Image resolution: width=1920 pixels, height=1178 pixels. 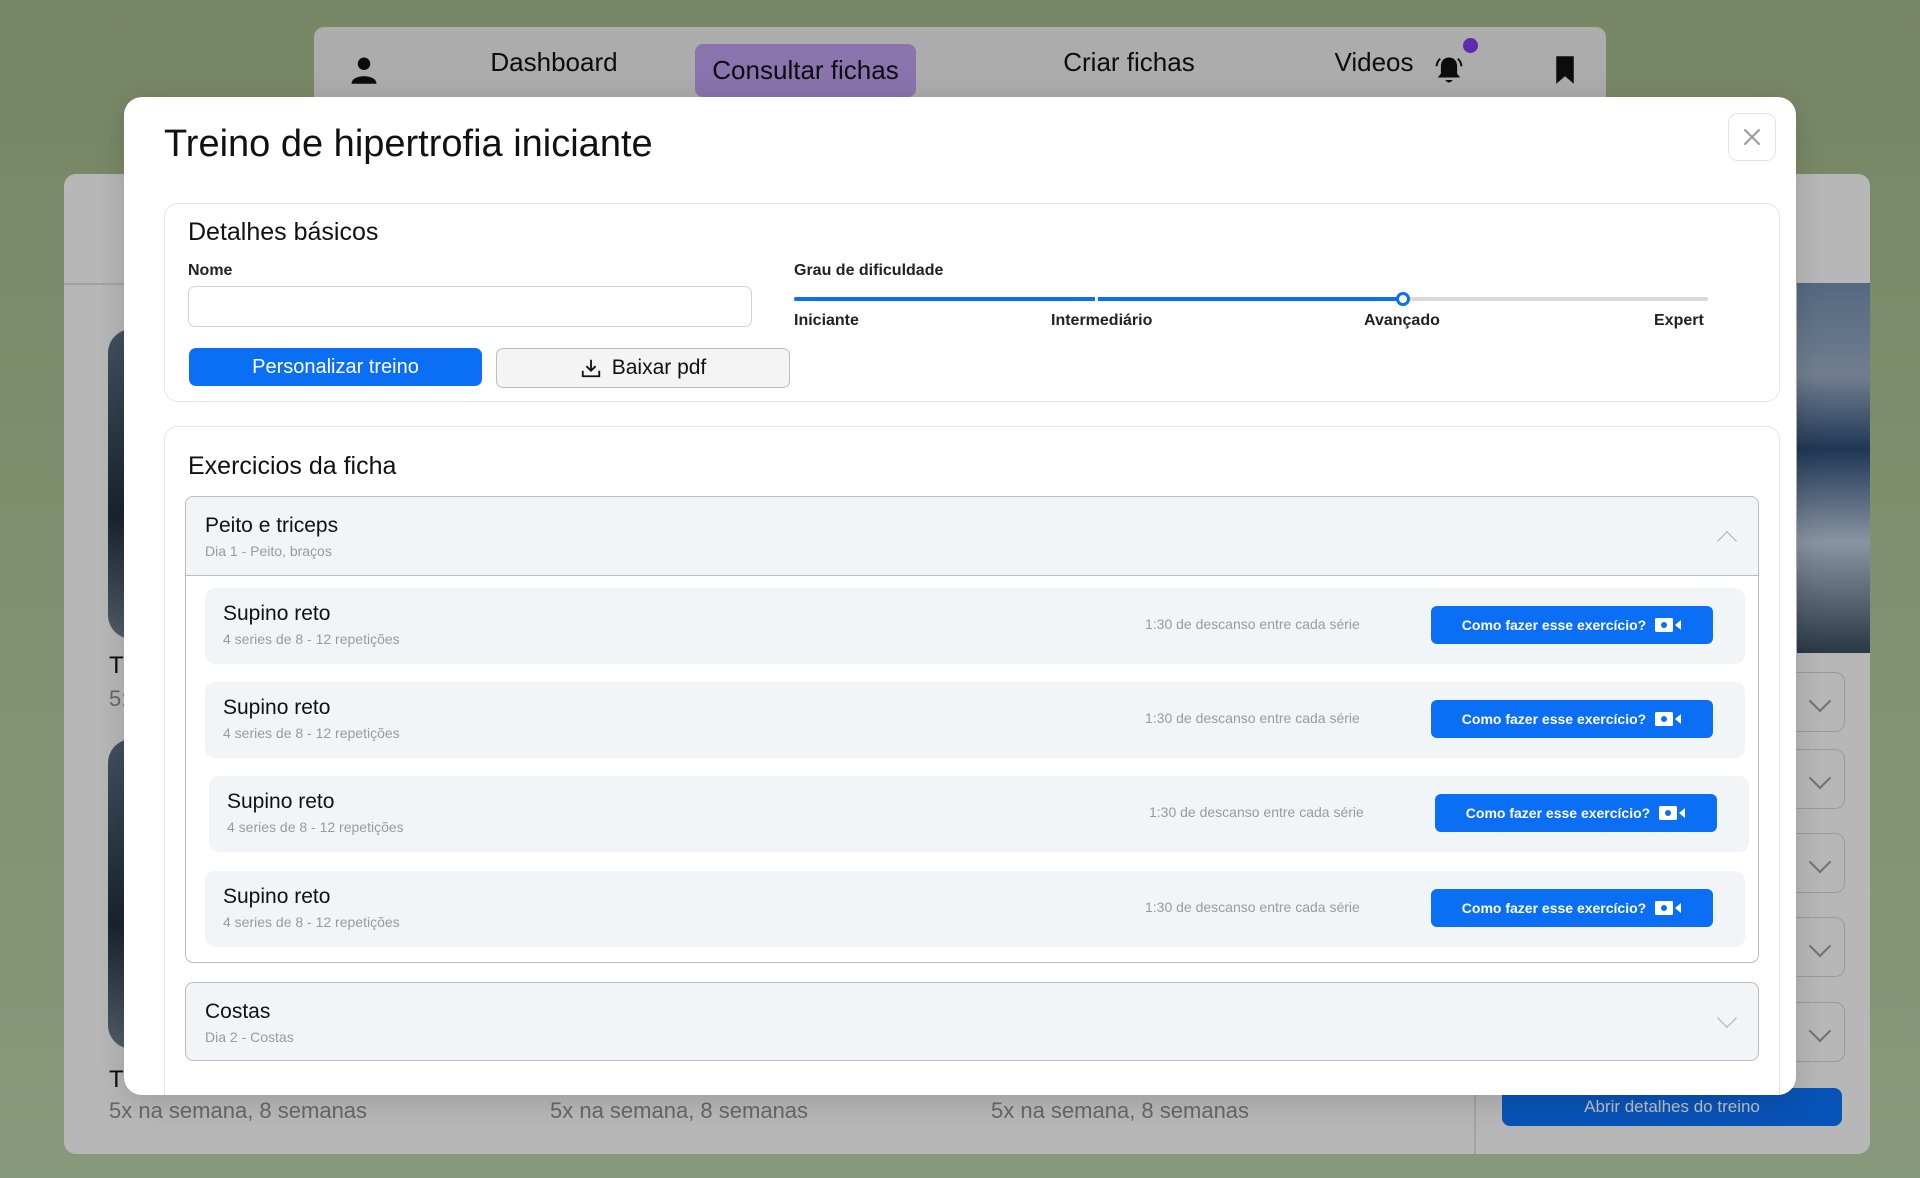 I want to click on close-button, so click(x=1752, y=137).